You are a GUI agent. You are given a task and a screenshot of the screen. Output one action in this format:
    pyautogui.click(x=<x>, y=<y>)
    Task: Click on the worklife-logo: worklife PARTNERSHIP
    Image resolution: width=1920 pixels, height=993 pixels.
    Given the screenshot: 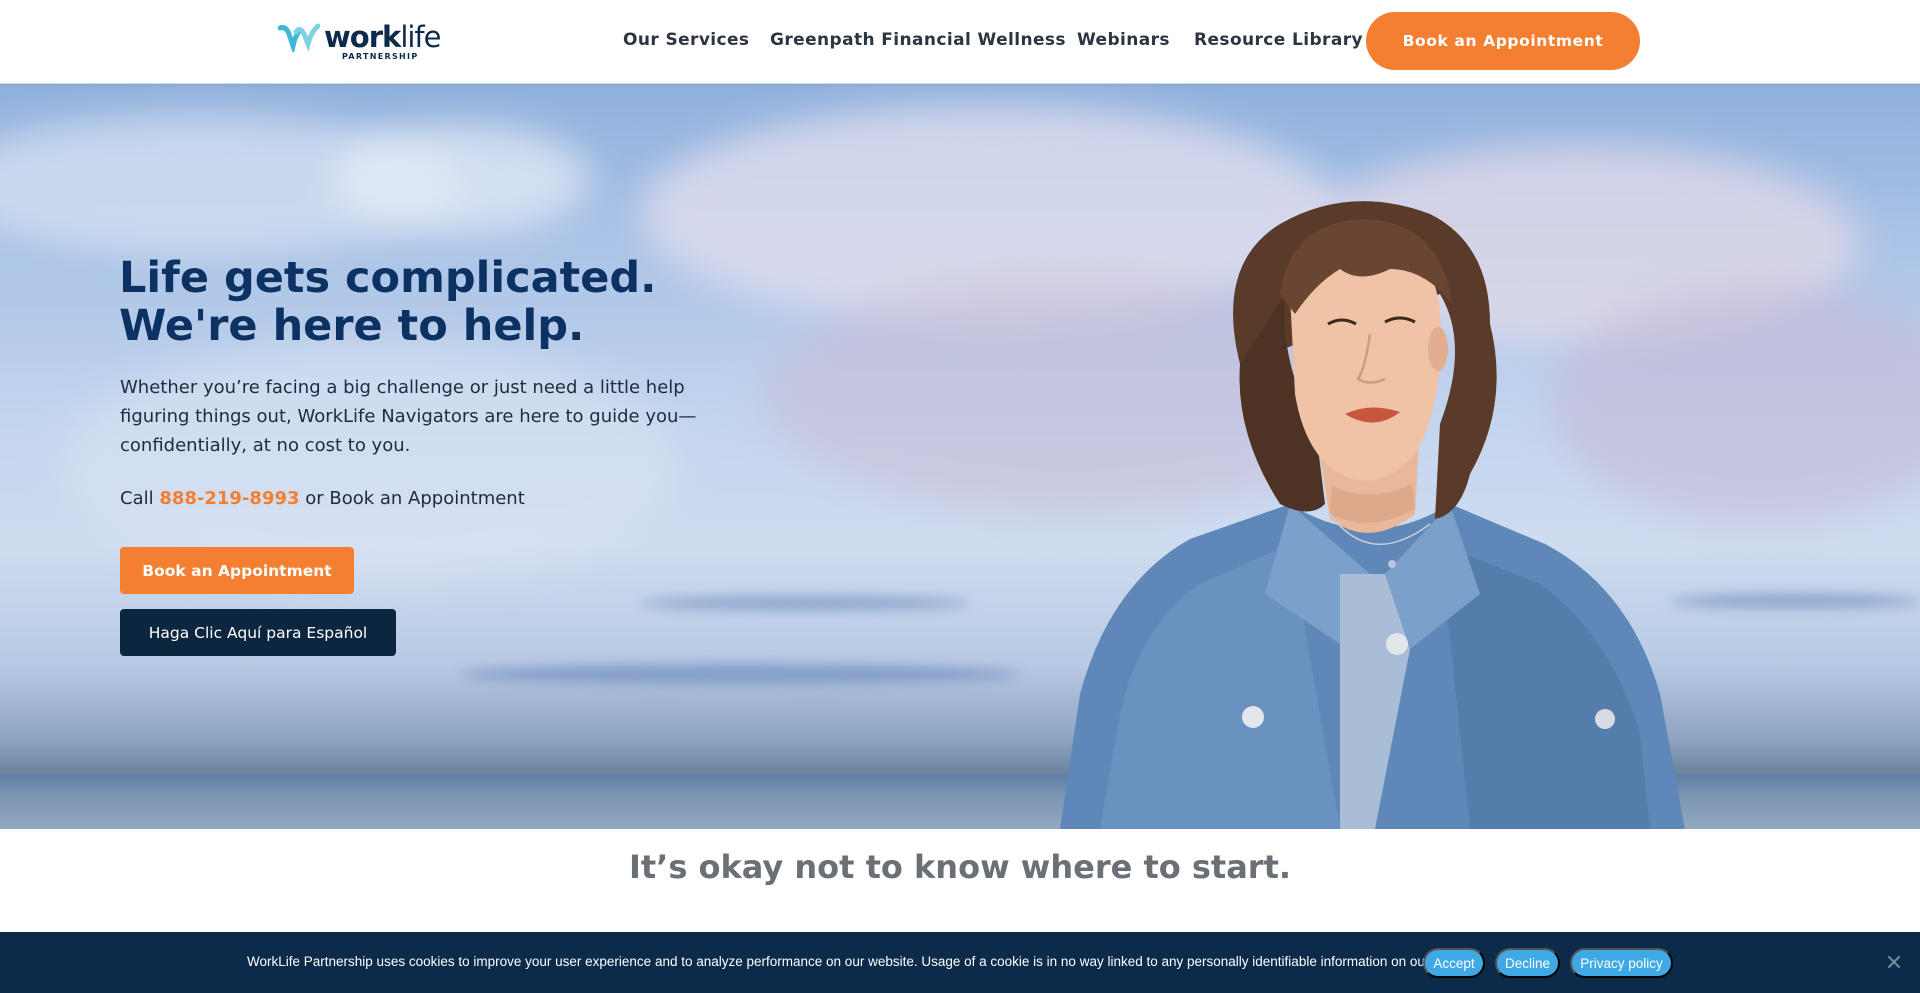 What is the action you would take?
    pyautogui.click(x=359, y=41)
    